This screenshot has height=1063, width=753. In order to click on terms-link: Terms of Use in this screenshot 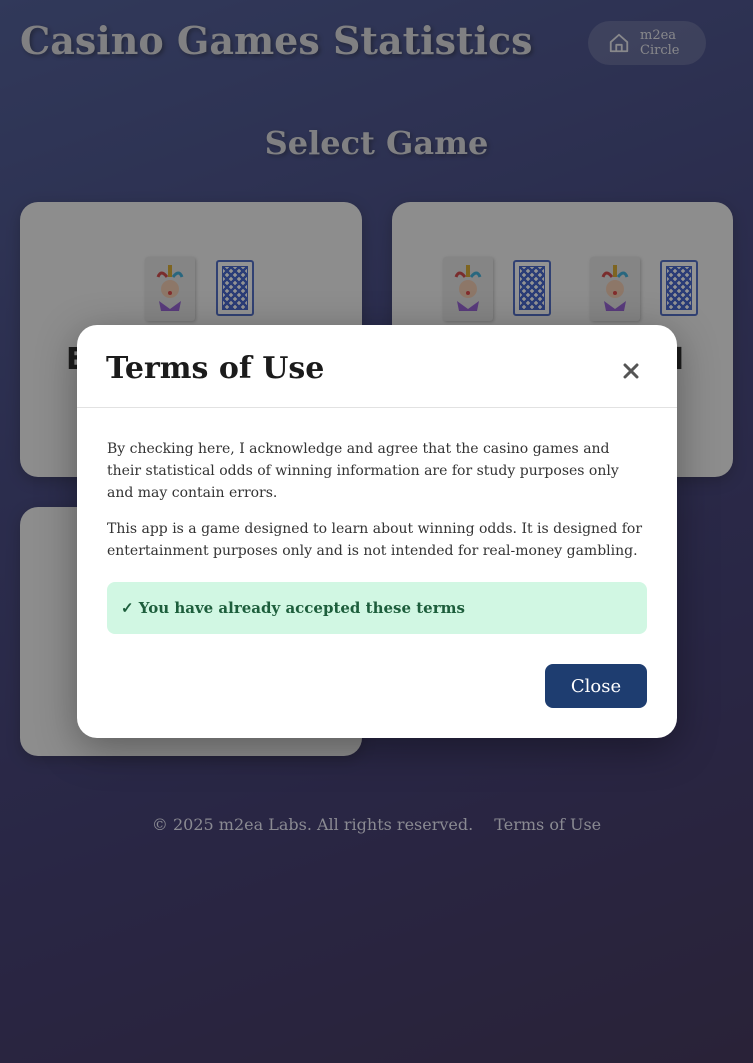, I will do `click(547, 824)`.